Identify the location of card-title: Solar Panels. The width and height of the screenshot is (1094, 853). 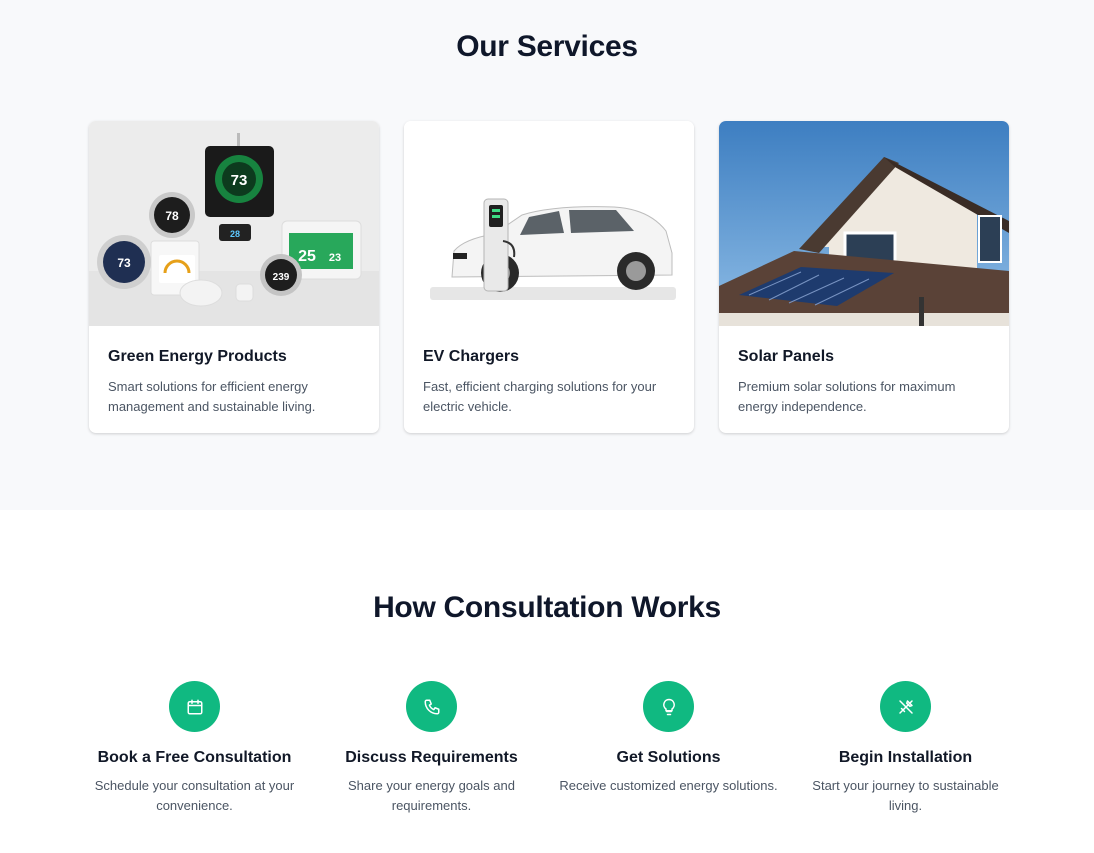
(786, 356).